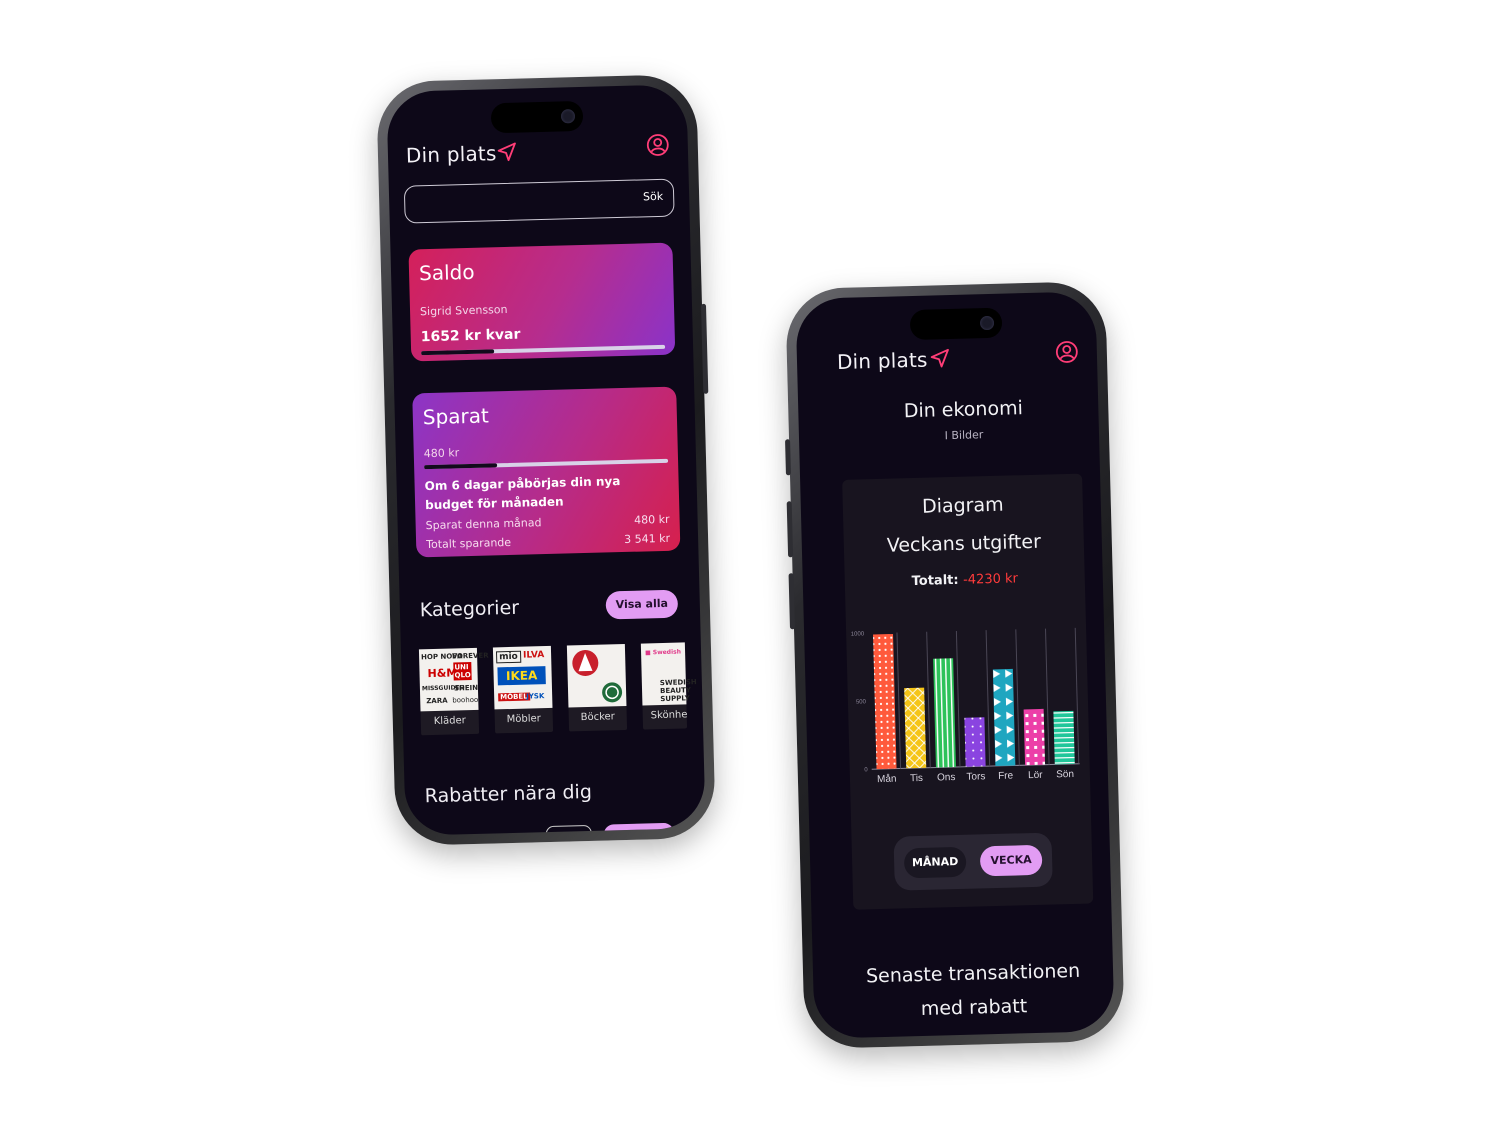 This screenshot has height=1125, width=1500. What do you see at coordinates (639, 829) in the screenshot?
I see `discount-map-button` at bounding box center [639, 829].